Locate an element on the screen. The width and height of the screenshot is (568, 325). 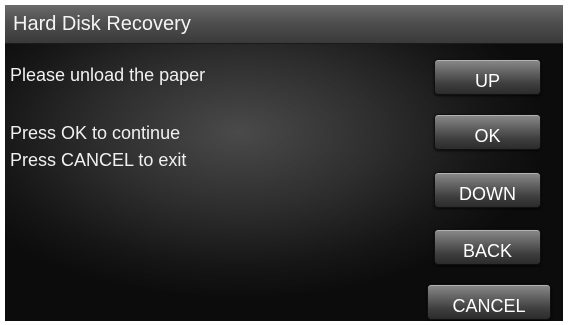
up-button-label: UP is located at coordinates (487, 81).